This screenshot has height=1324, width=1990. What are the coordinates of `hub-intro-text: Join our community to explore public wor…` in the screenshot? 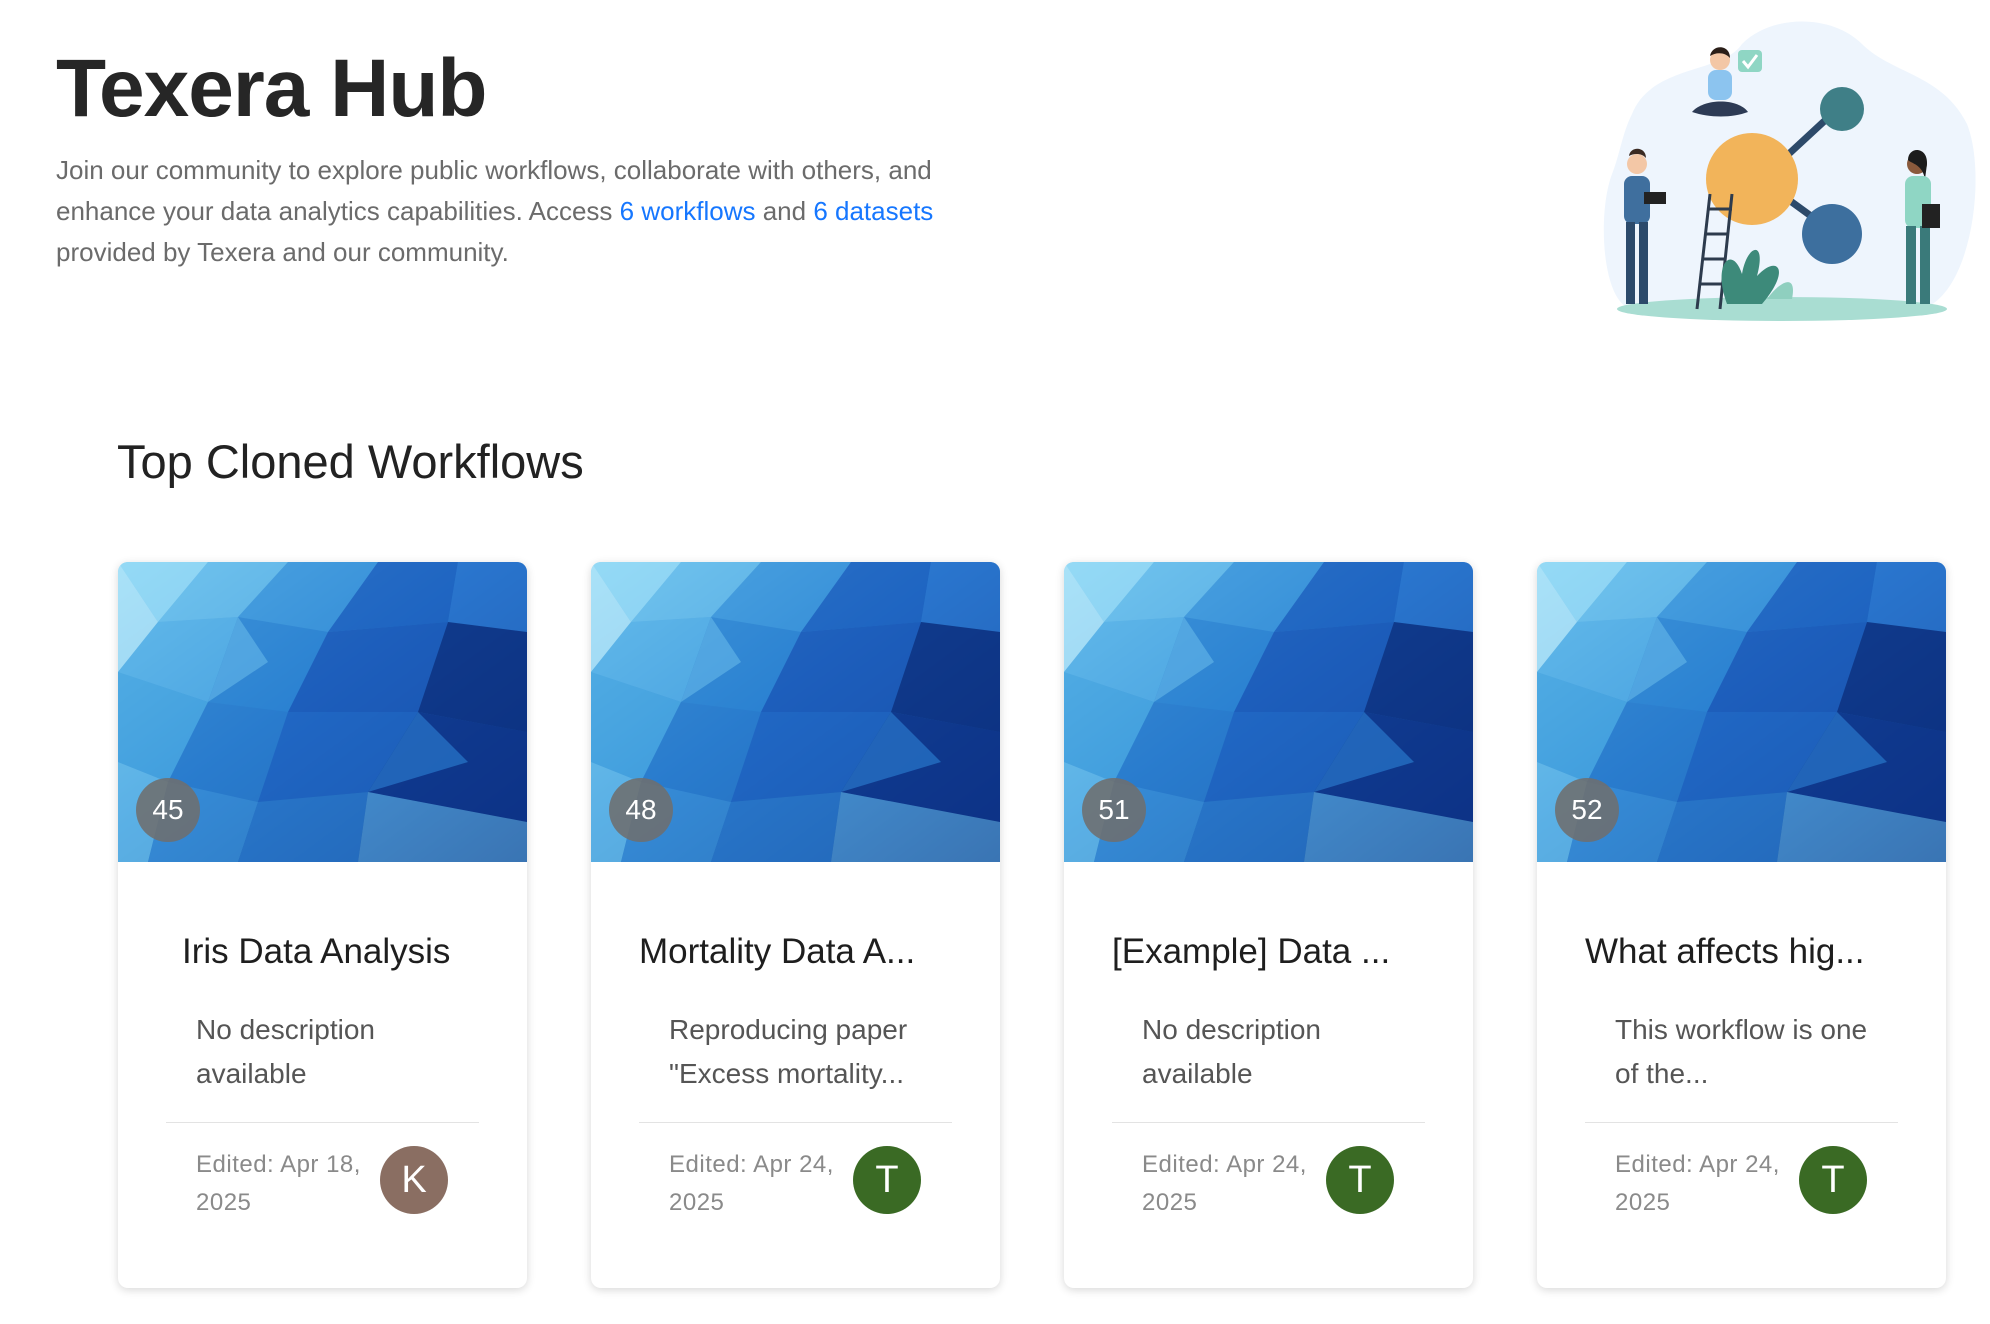 It's located at (536, 211).